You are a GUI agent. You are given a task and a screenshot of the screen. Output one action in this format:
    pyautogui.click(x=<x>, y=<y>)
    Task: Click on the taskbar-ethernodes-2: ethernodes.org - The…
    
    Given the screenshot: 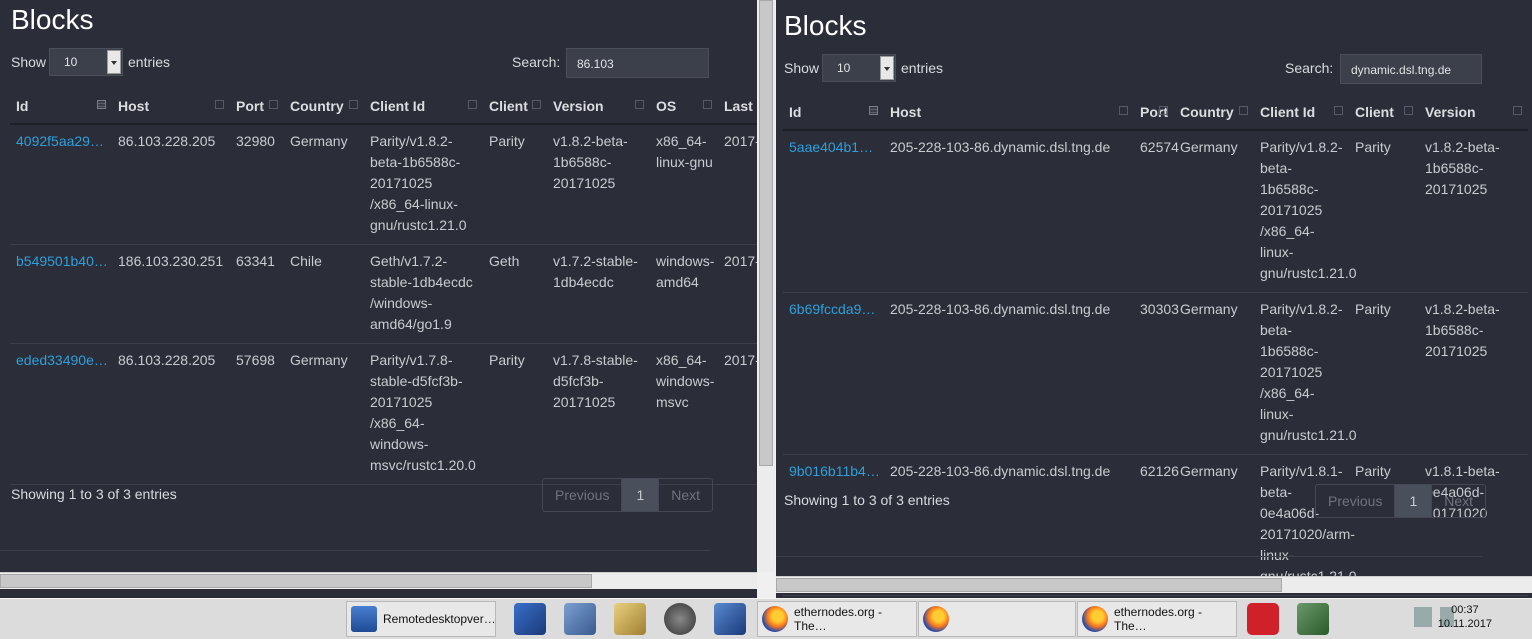 What is the action you would take?
    pyautogui.click(x=1157, y=619)
    